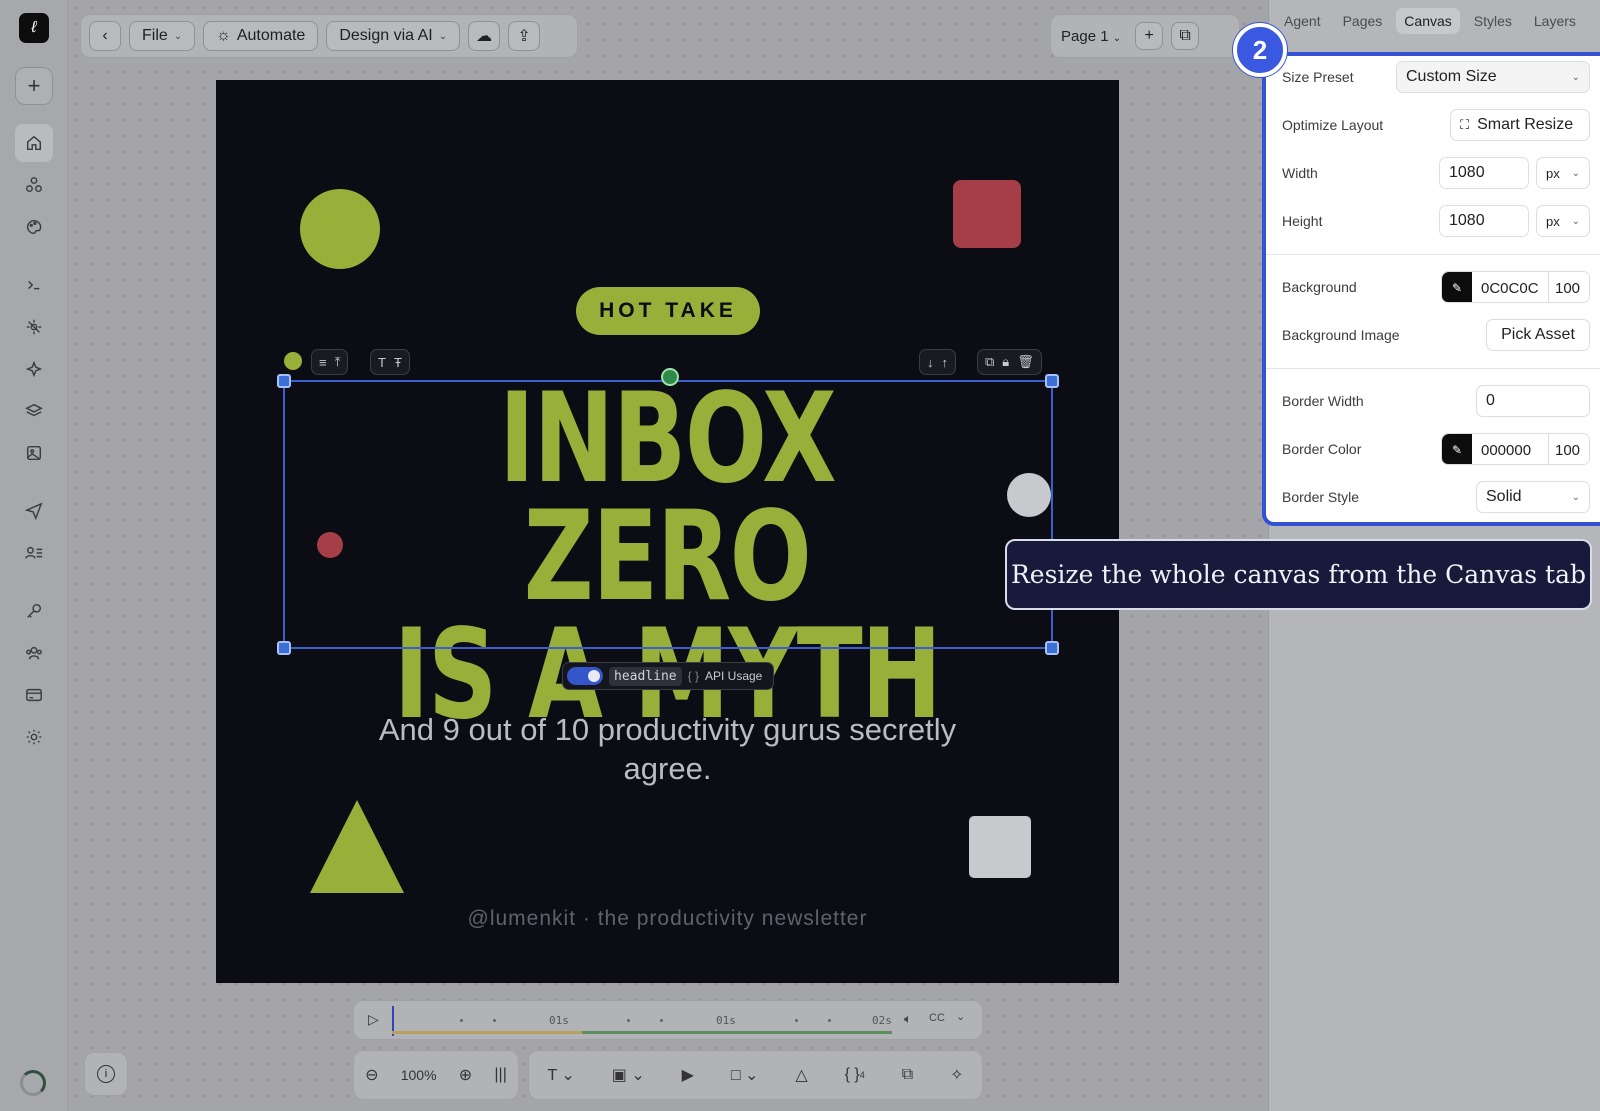 The width and height of the screenshot is (1600, 1111). I want to click on shape-tool-icon: □ ⌄, so click(745, 1075).